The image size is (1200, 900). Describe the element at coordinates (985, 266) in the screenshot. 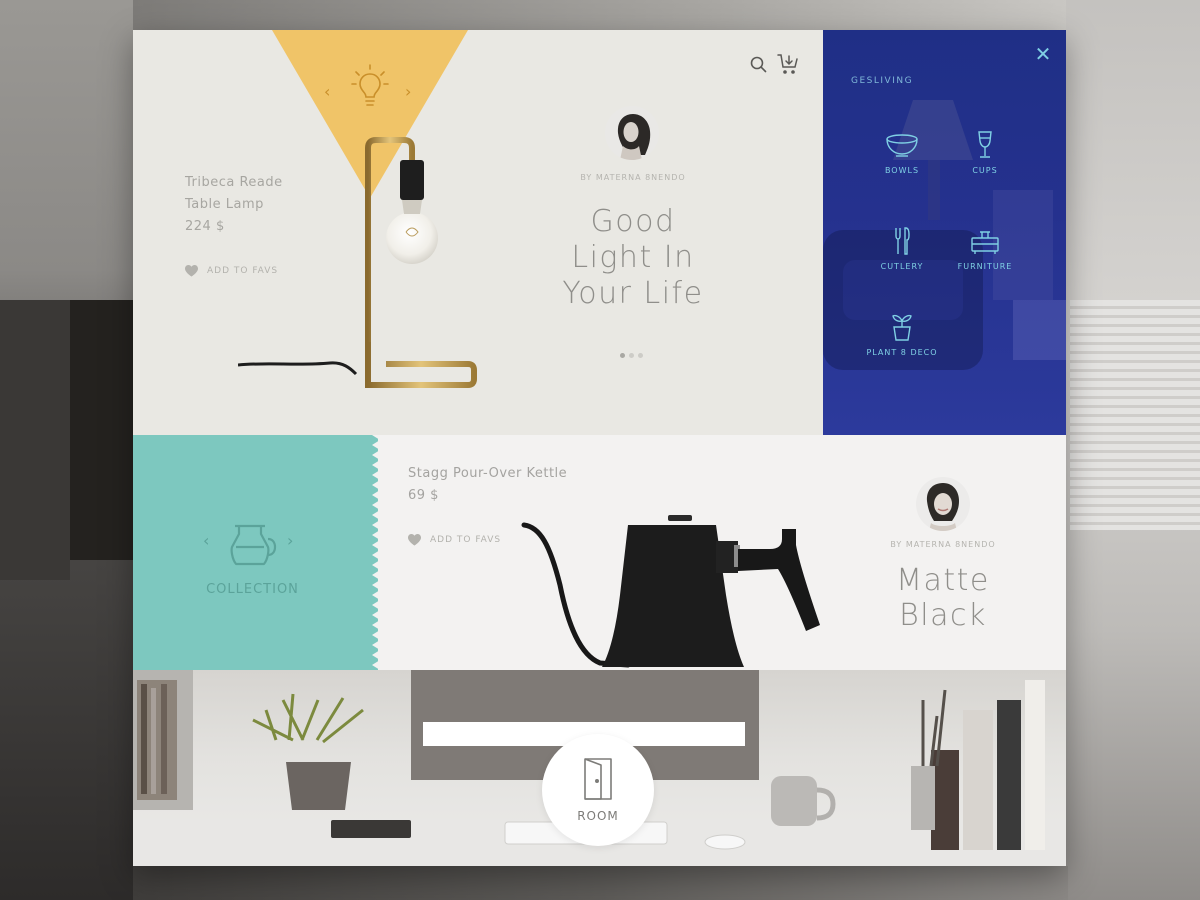

I see `category-label: FURNITURE` at that location.